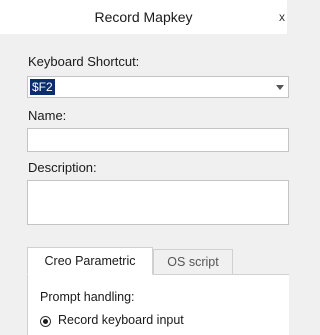 This screenshot has width=320, height=335. What do you see at coordinates (42, 87) in the screenshot?
I see `keyboard-shortcut-value: $F2` at bounding box center [42, 87].